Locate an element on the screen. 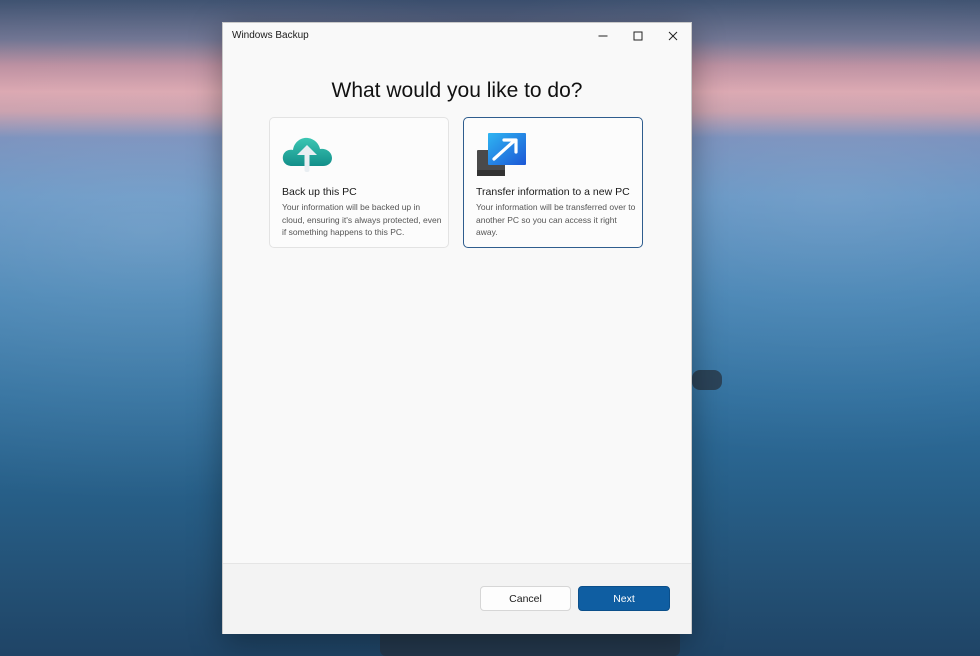 The height and width of the screenshot is (656, 980). transfer-option-title: Transfer information to a new PC is located at coordinates (553, 192).